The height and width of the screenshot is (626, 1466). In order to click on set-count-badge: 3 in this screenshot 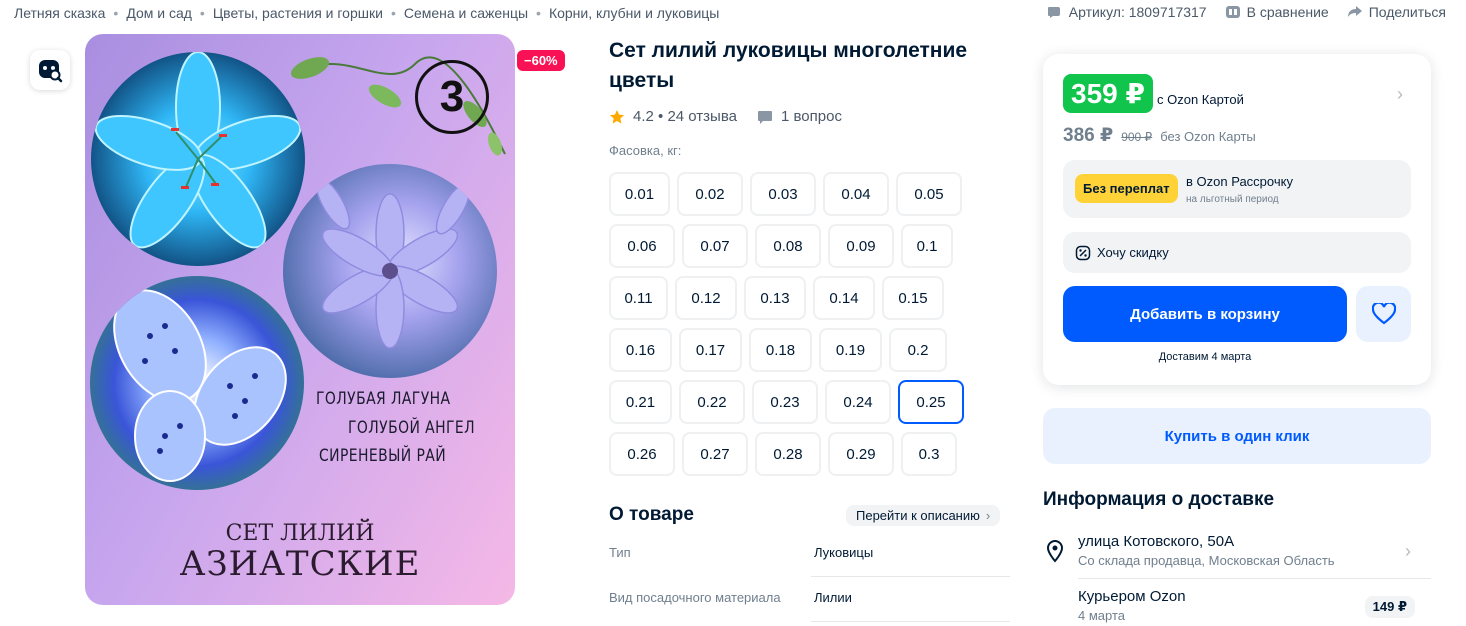, I will do `click(452, 97)`.